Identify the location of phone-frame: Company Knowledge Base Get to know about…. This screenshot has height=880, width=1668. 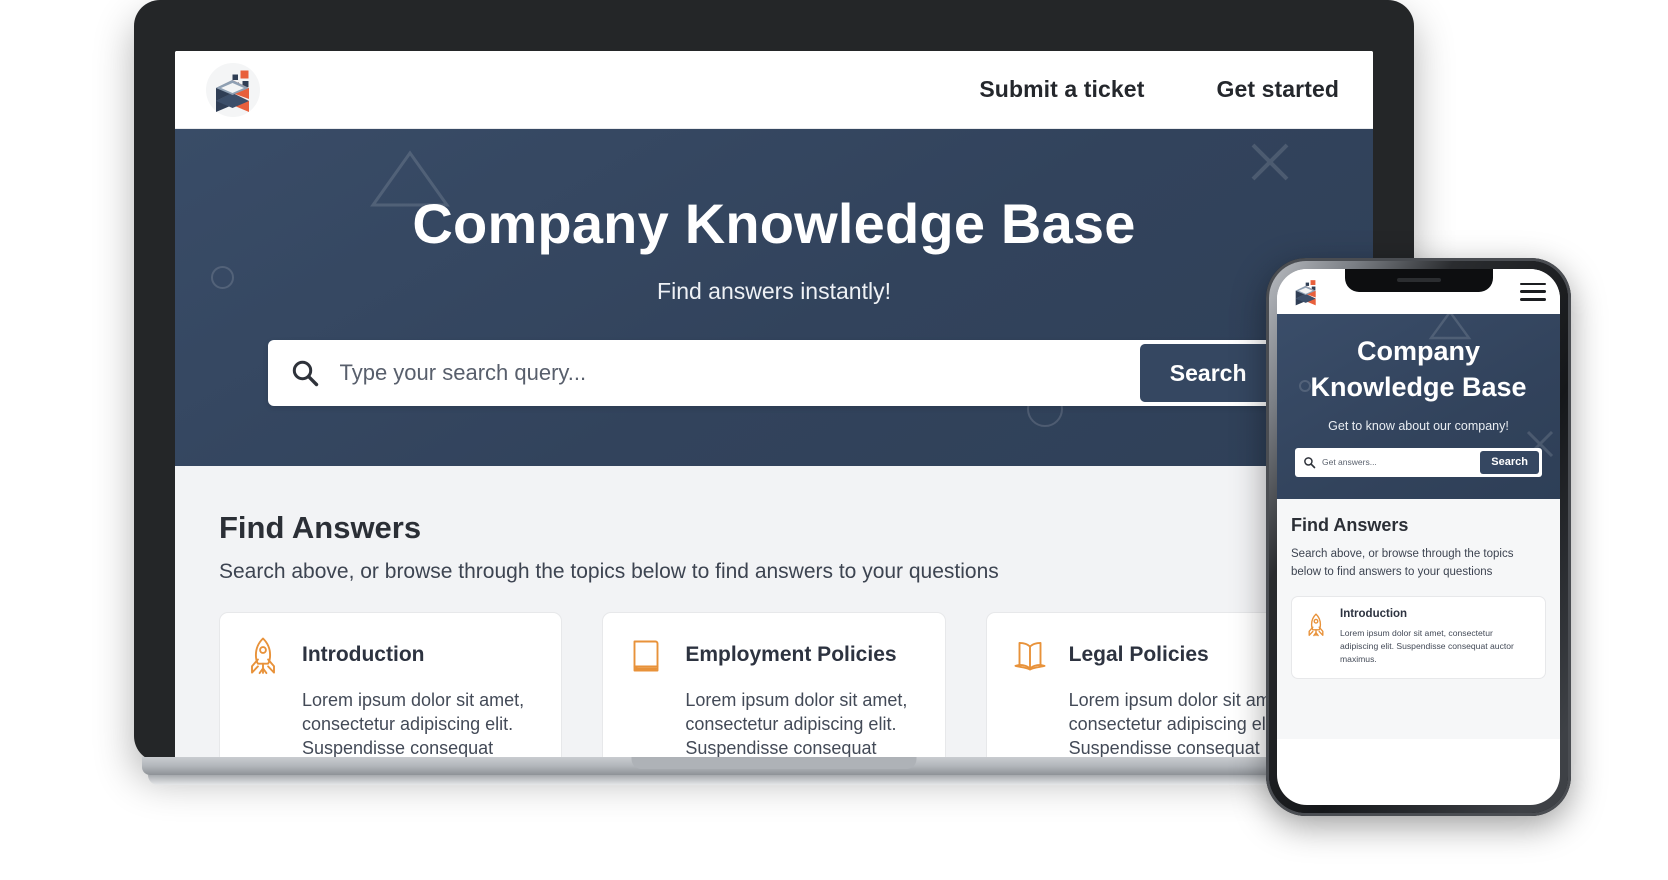
(1418, 537).